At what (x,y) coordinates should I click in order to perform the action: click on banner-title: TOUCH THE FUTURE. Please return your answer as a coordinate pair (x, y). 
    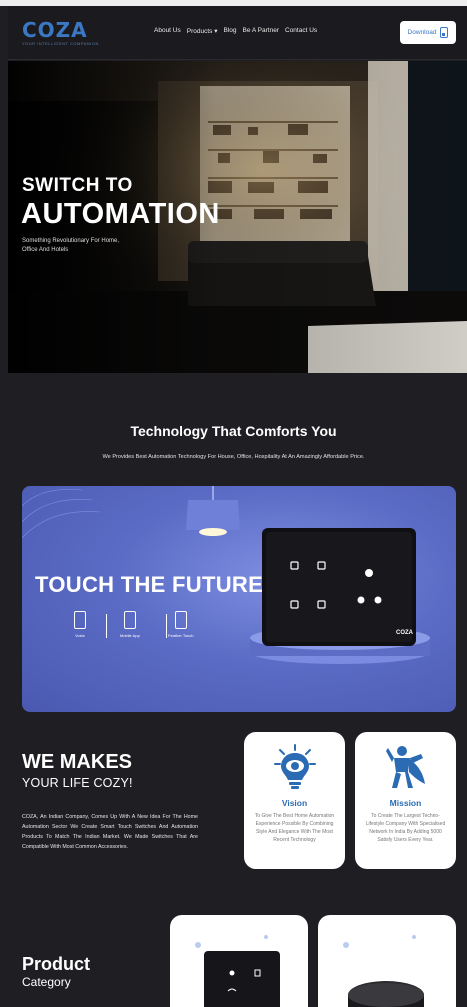
    Looking at the image, I should click on (149, 584).